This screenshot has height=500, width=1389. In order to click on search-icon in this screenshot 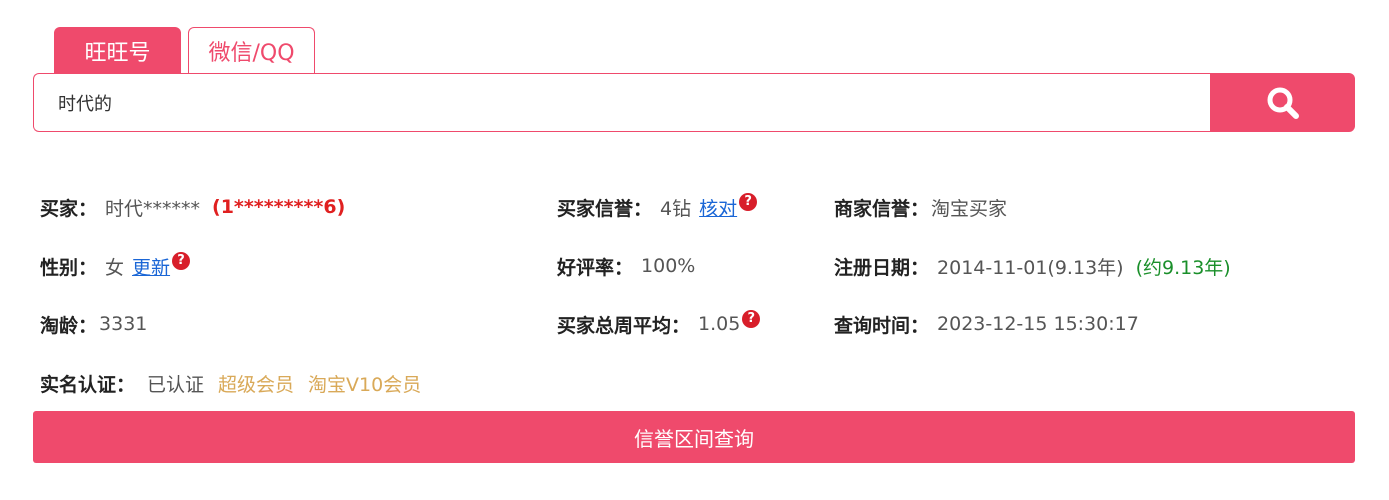, I will do `click(1283, 103)`.